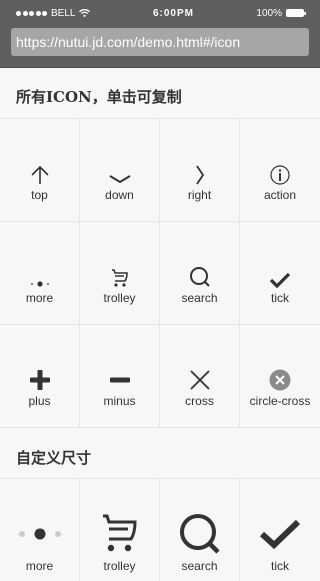  I want to click on plus-icon, so click(39, 379).